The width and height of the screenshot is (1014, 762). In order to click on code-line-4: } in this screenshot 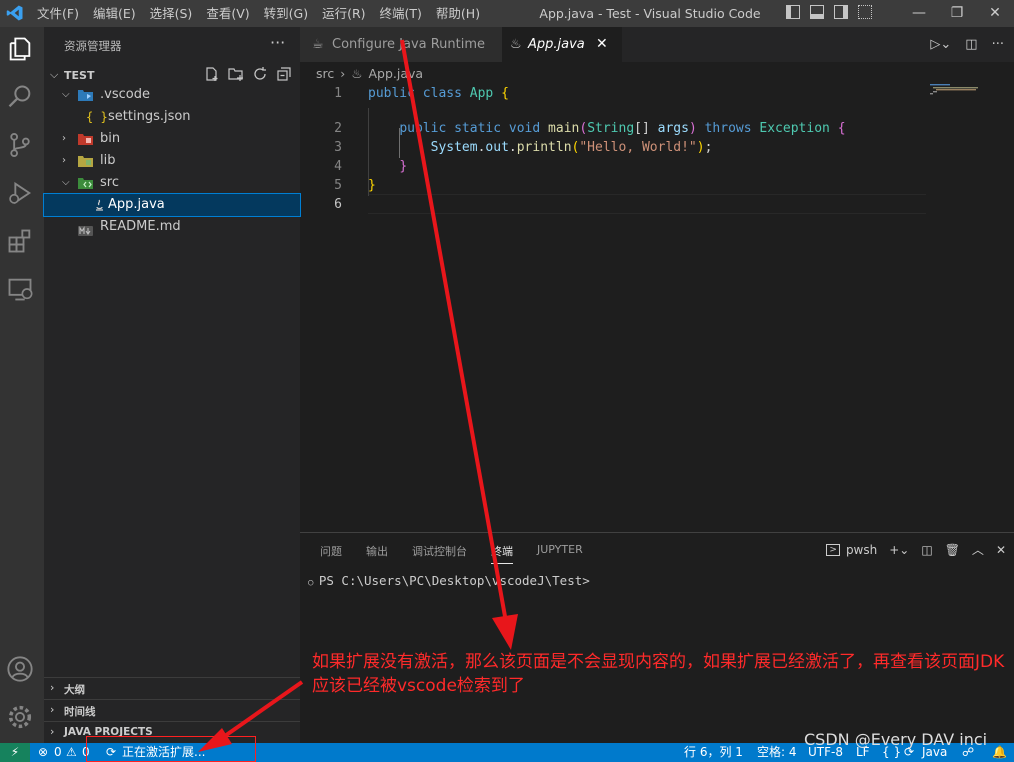, I will do `click(403, 166)`.